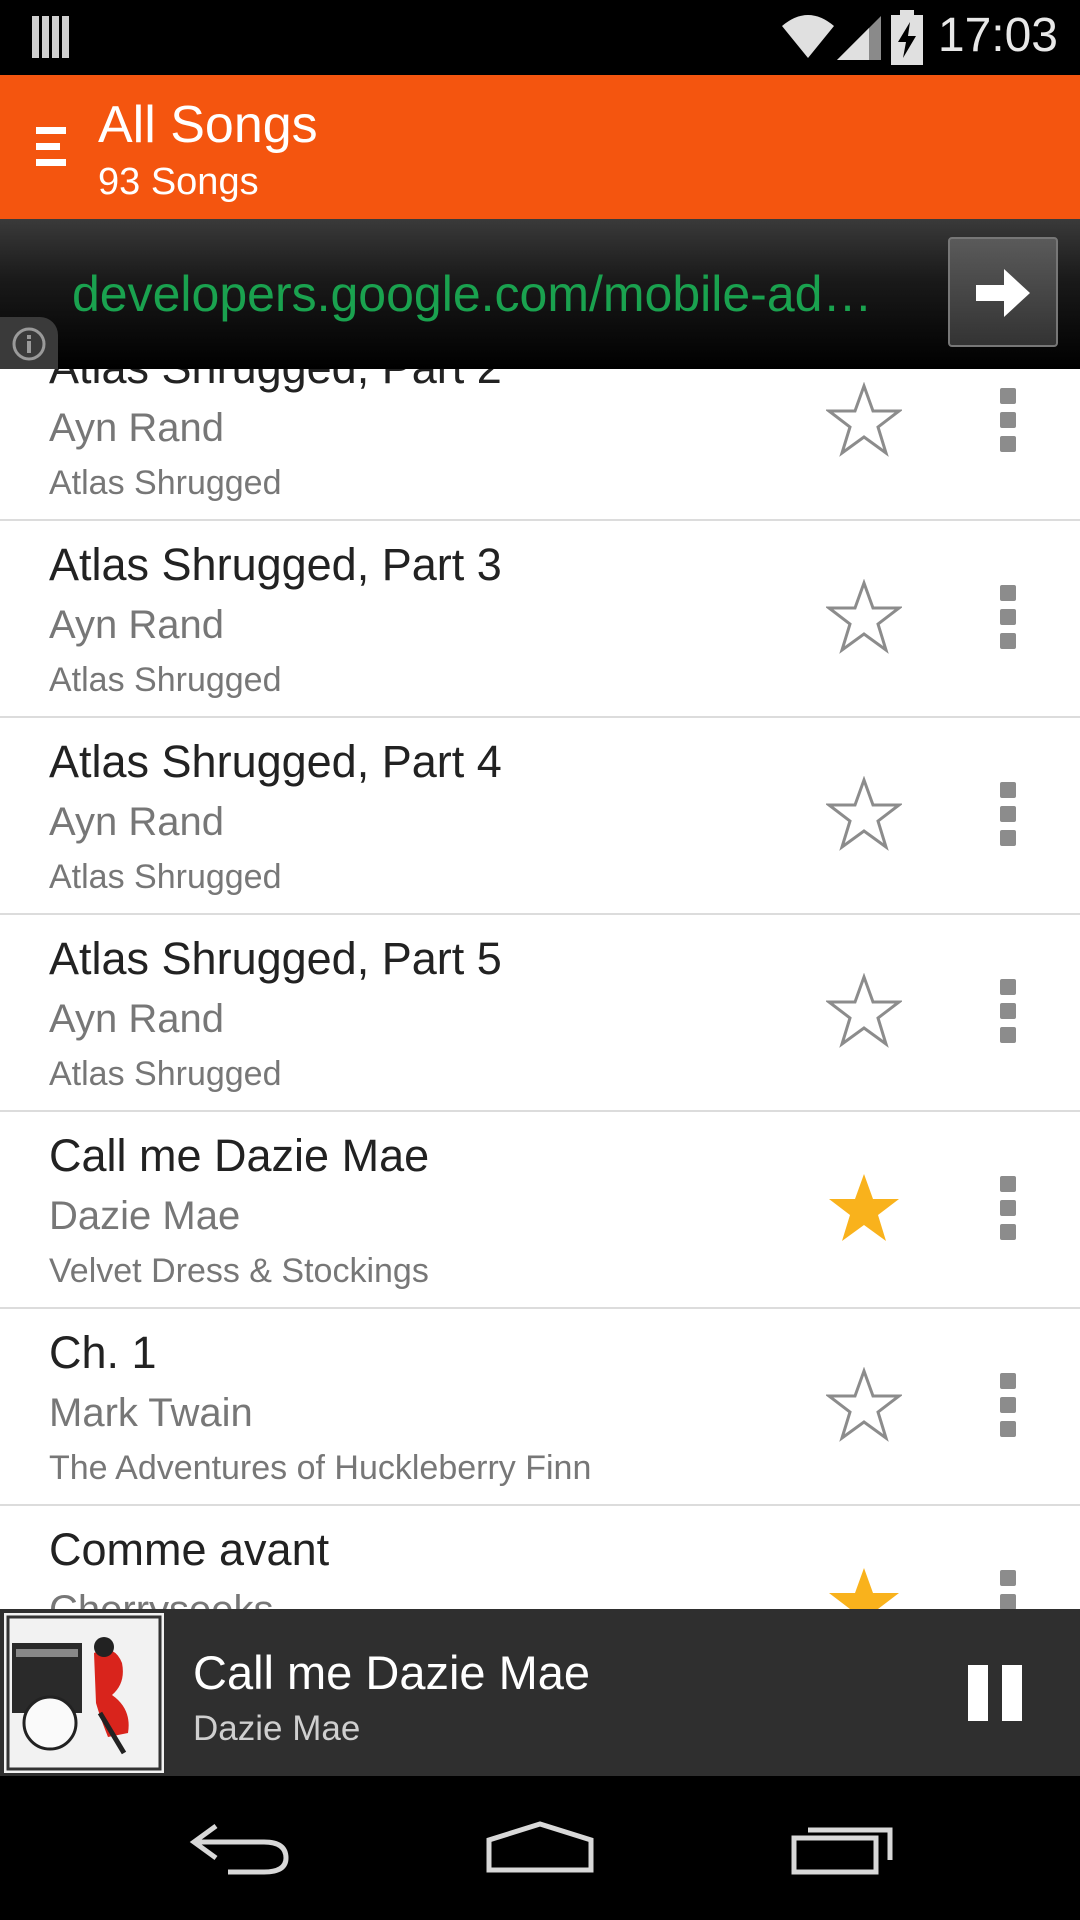 This screenshot has width=1080, height=1920. I want to click on ad-go-button, so click(1003, 292).